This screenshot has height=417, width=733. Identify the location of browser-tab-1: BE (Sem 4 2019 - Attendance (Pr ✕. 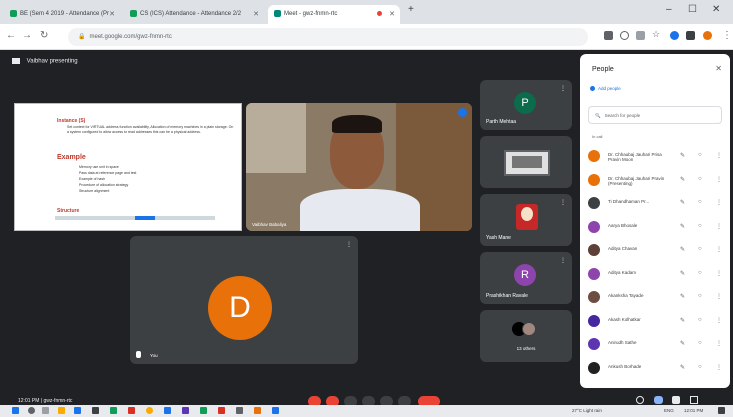
(62, 14).